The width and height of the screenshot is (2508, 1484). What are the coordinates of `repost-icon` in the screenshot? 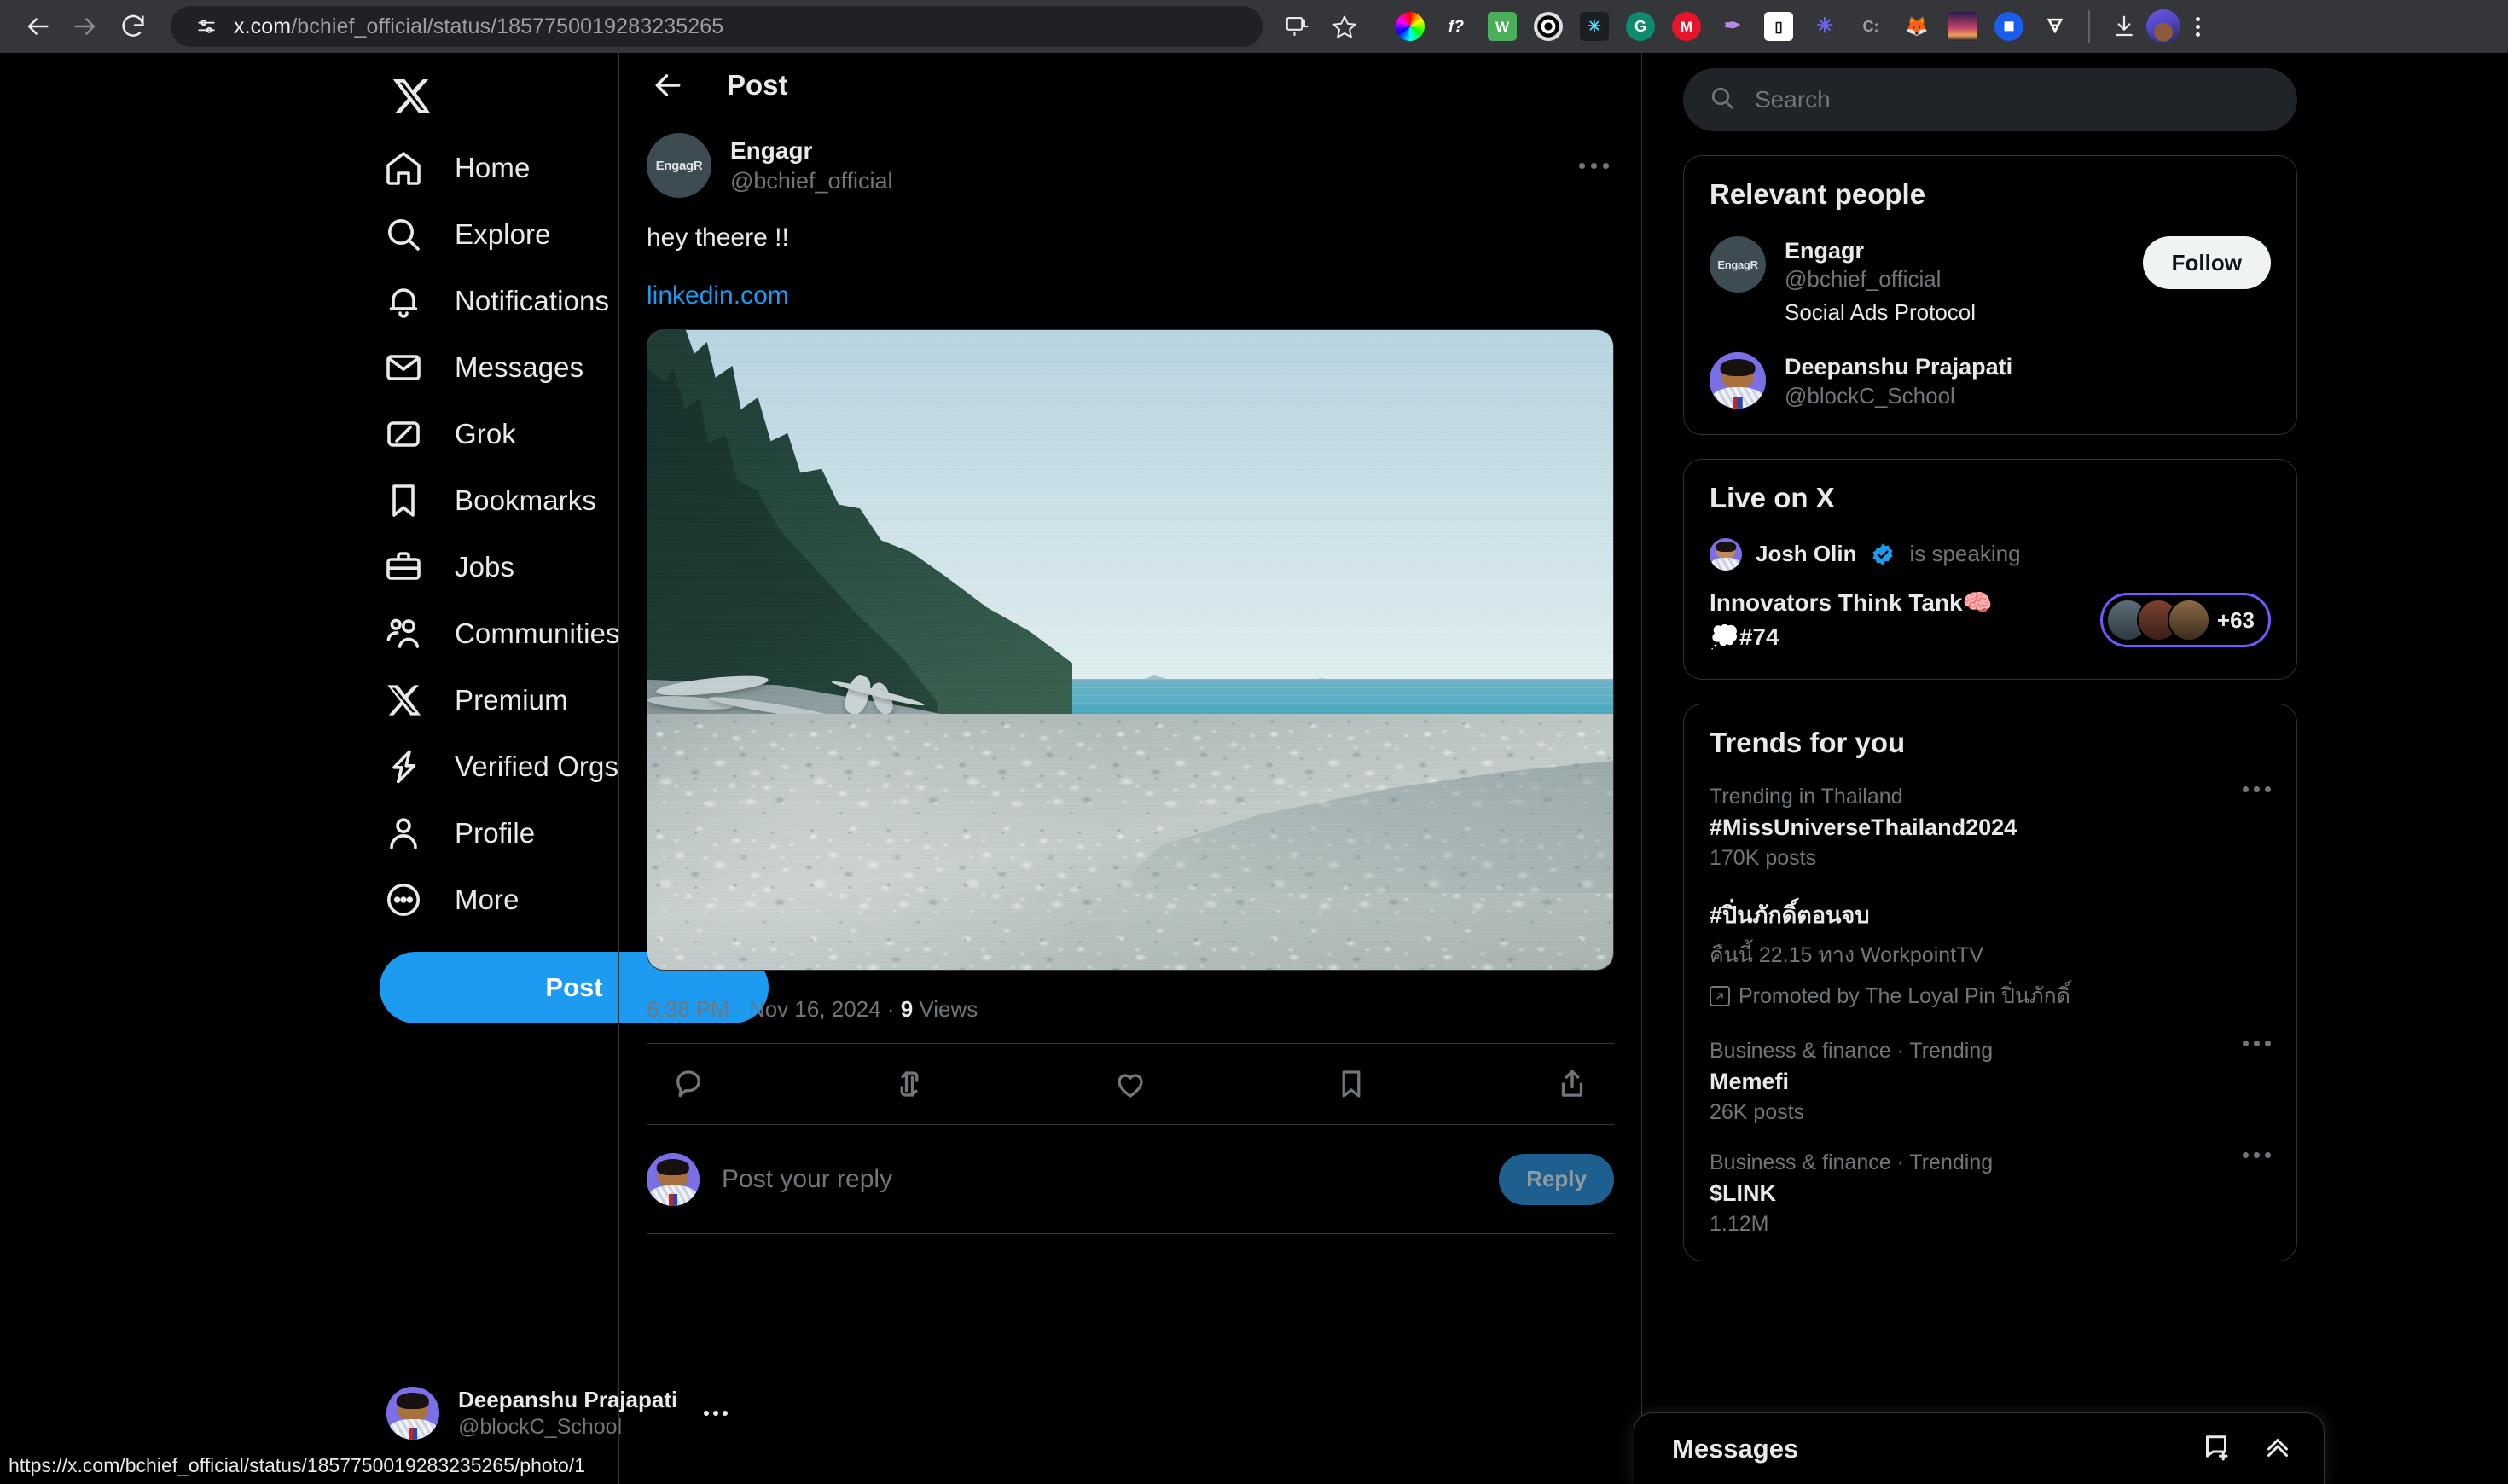 It's located at (909, 1084).